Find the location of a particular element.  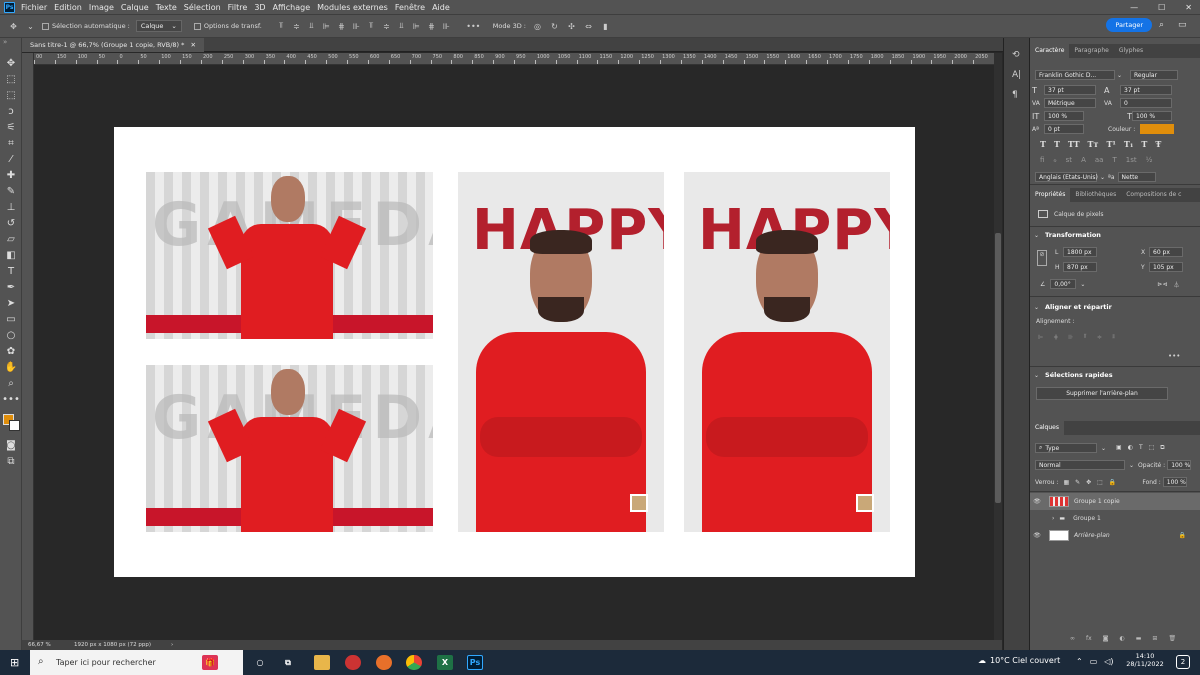

expand-group-icon: › is located at coordinates (1053, 518).